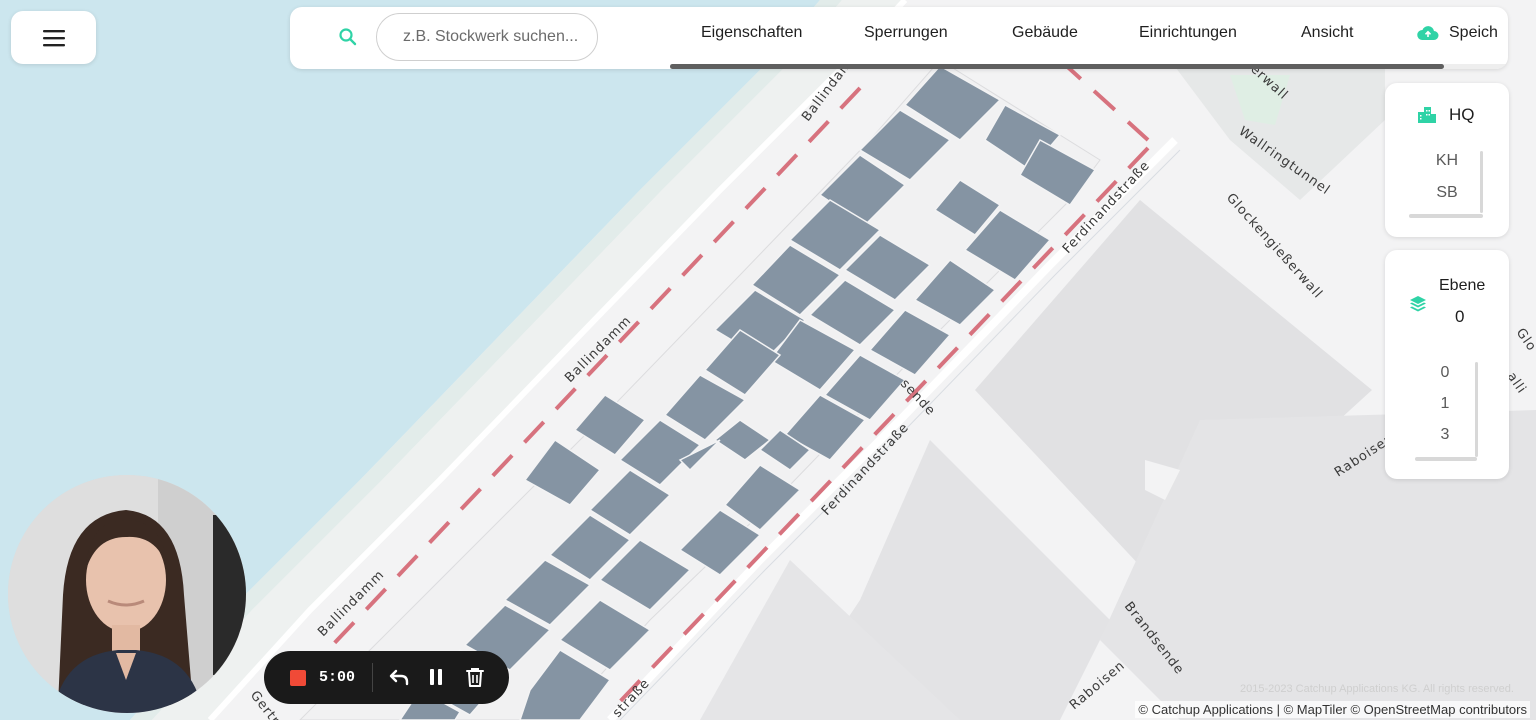 The image size is (1536, 720). I want to click on save-button: Speich, so click(1457, 33).